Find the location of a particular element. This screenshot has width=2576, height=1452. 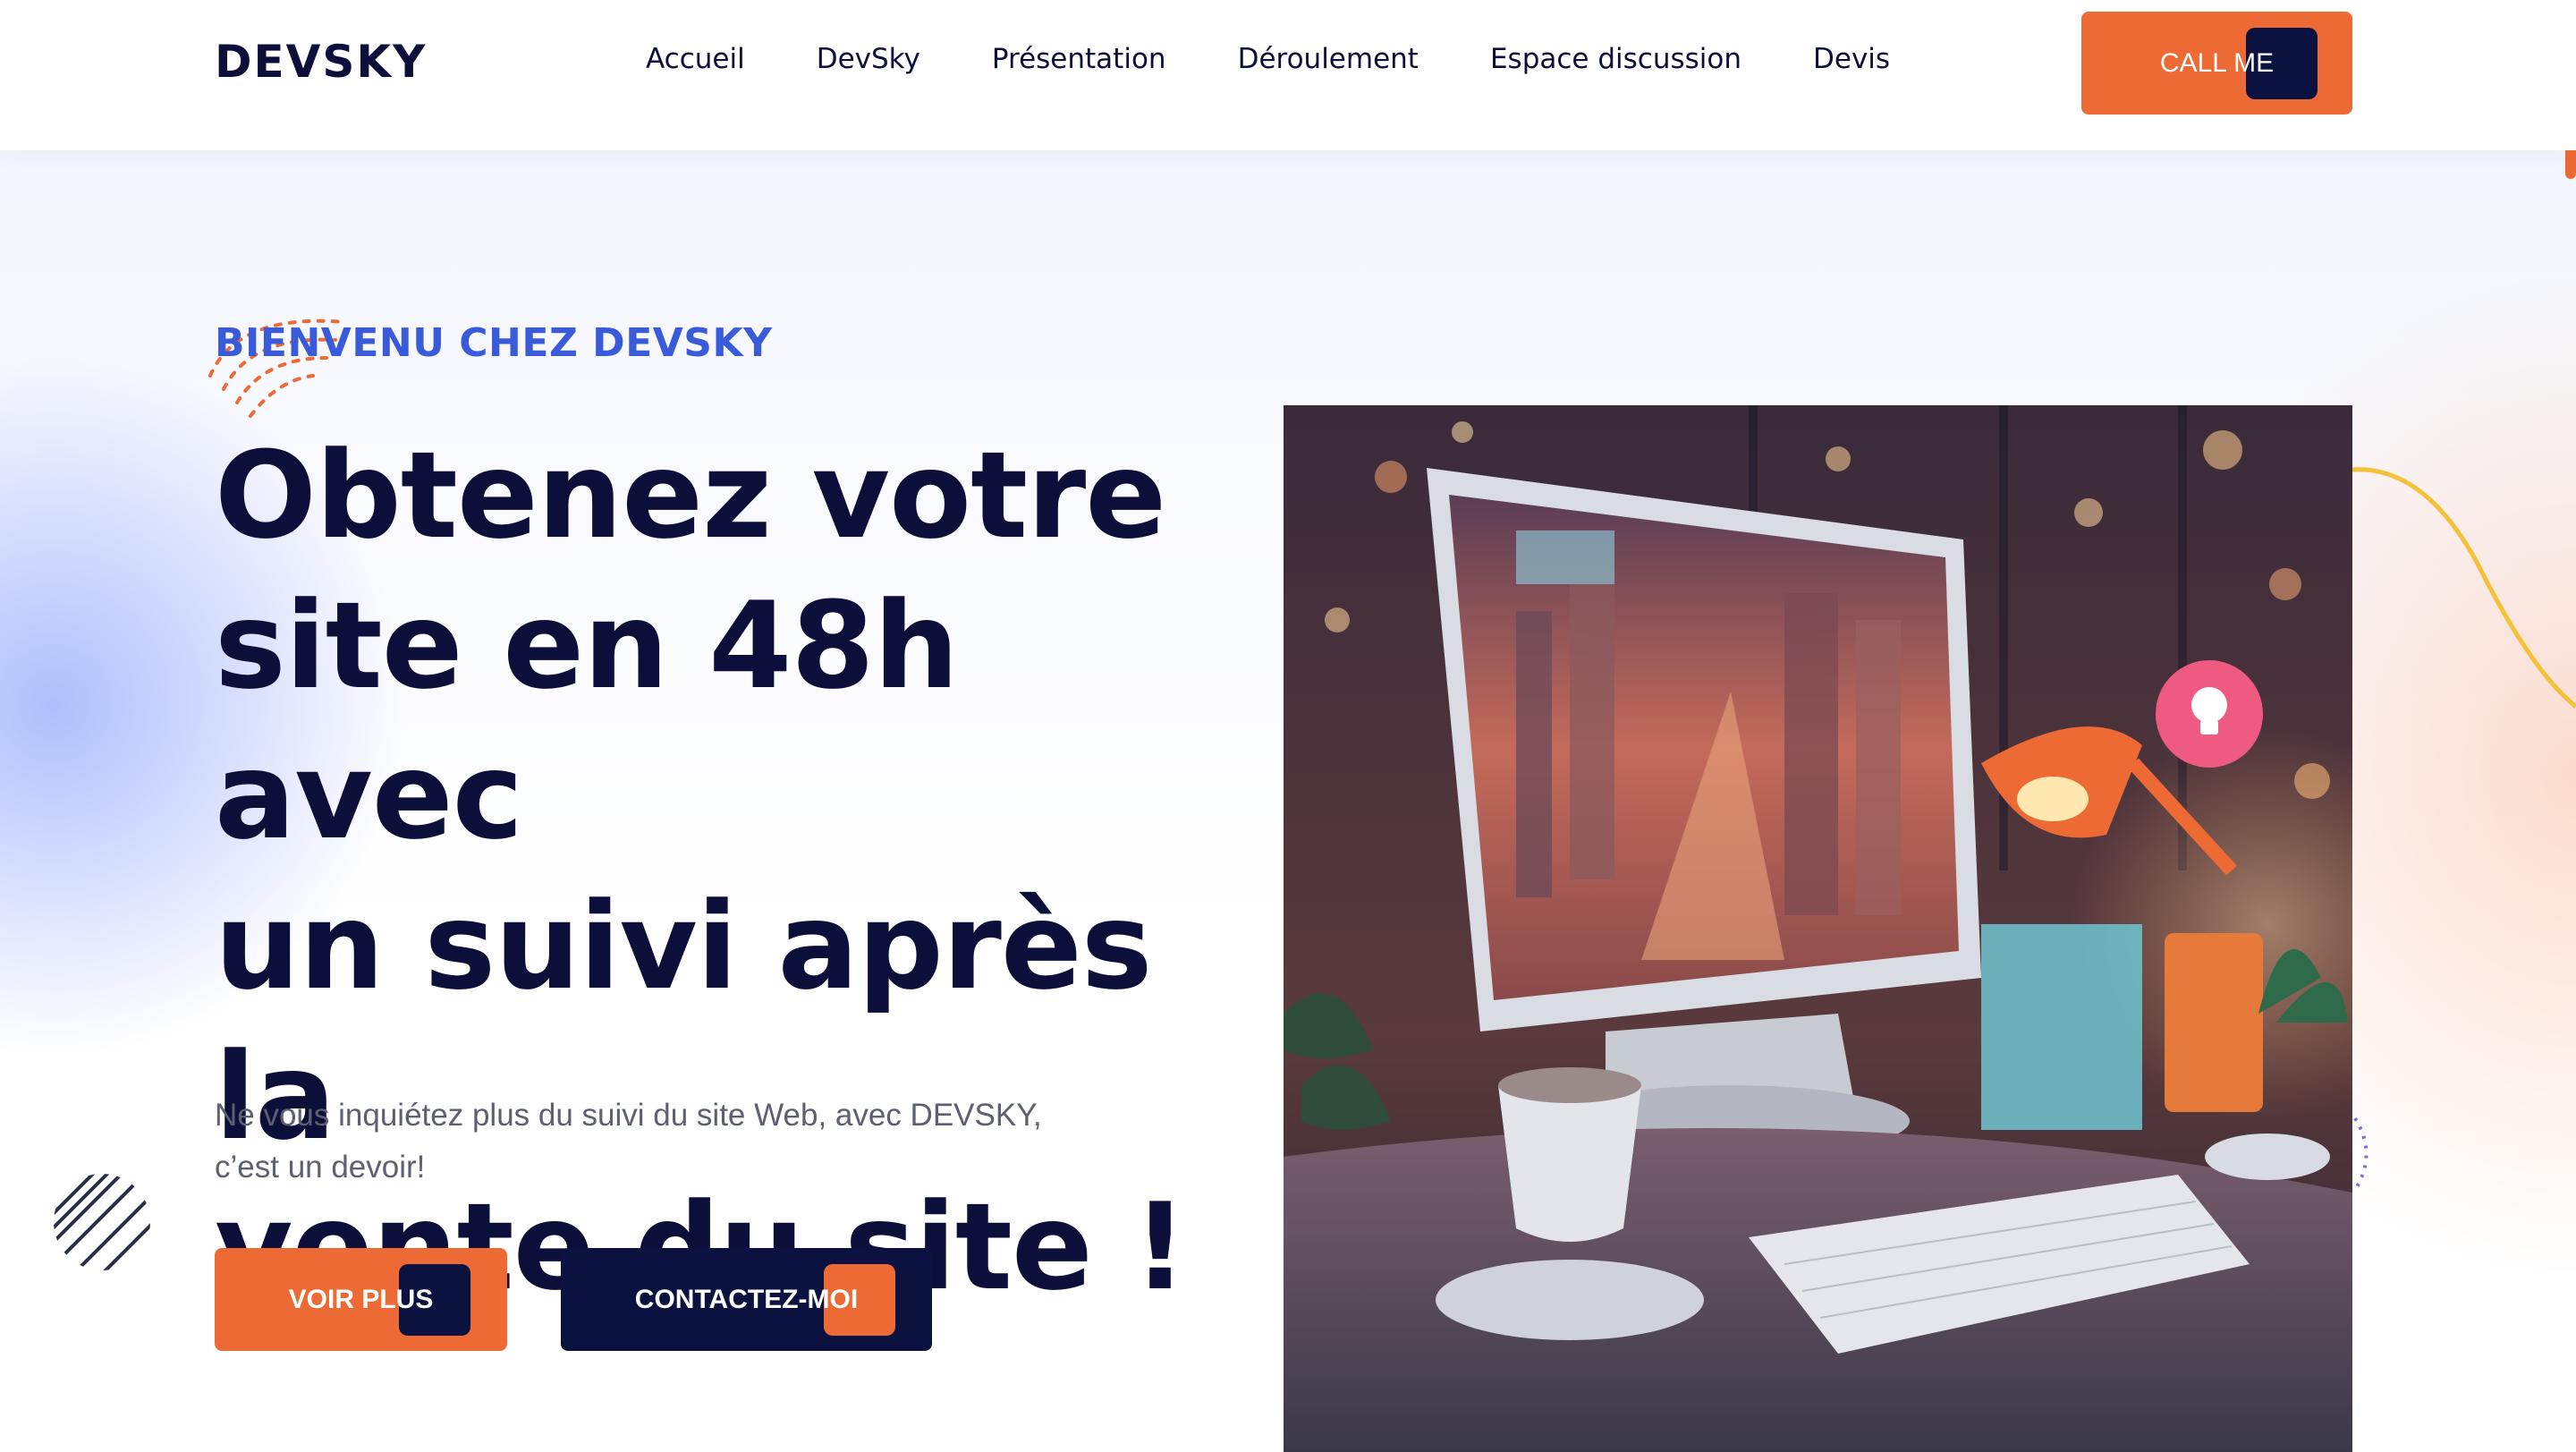

nav-item-devsky: DevSky is located at coordinates (868, 59).